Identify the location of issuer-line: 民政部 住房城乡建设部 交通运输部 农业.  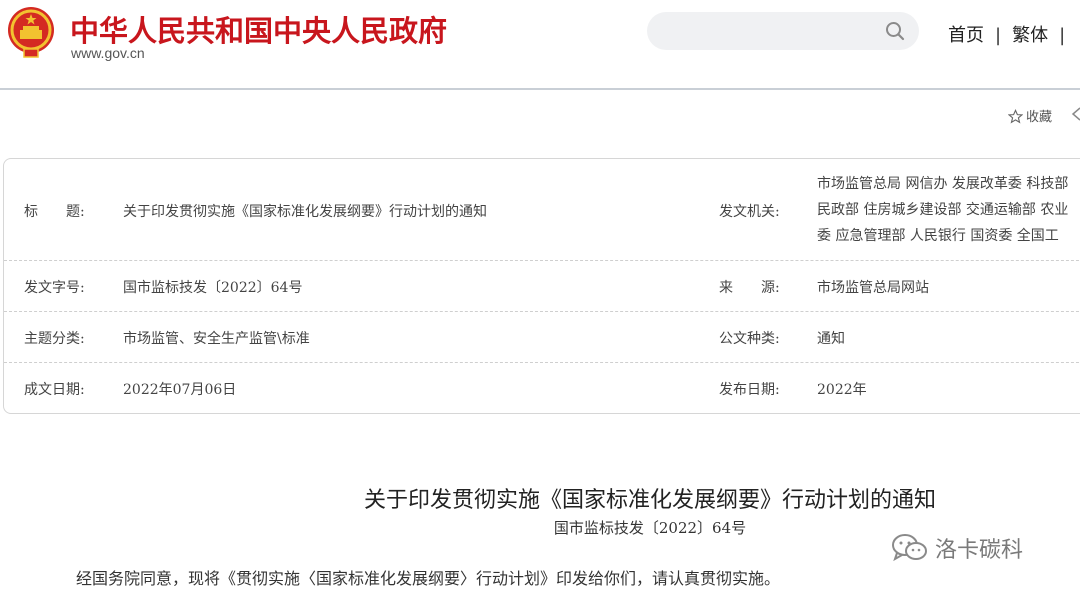
(943, 210).